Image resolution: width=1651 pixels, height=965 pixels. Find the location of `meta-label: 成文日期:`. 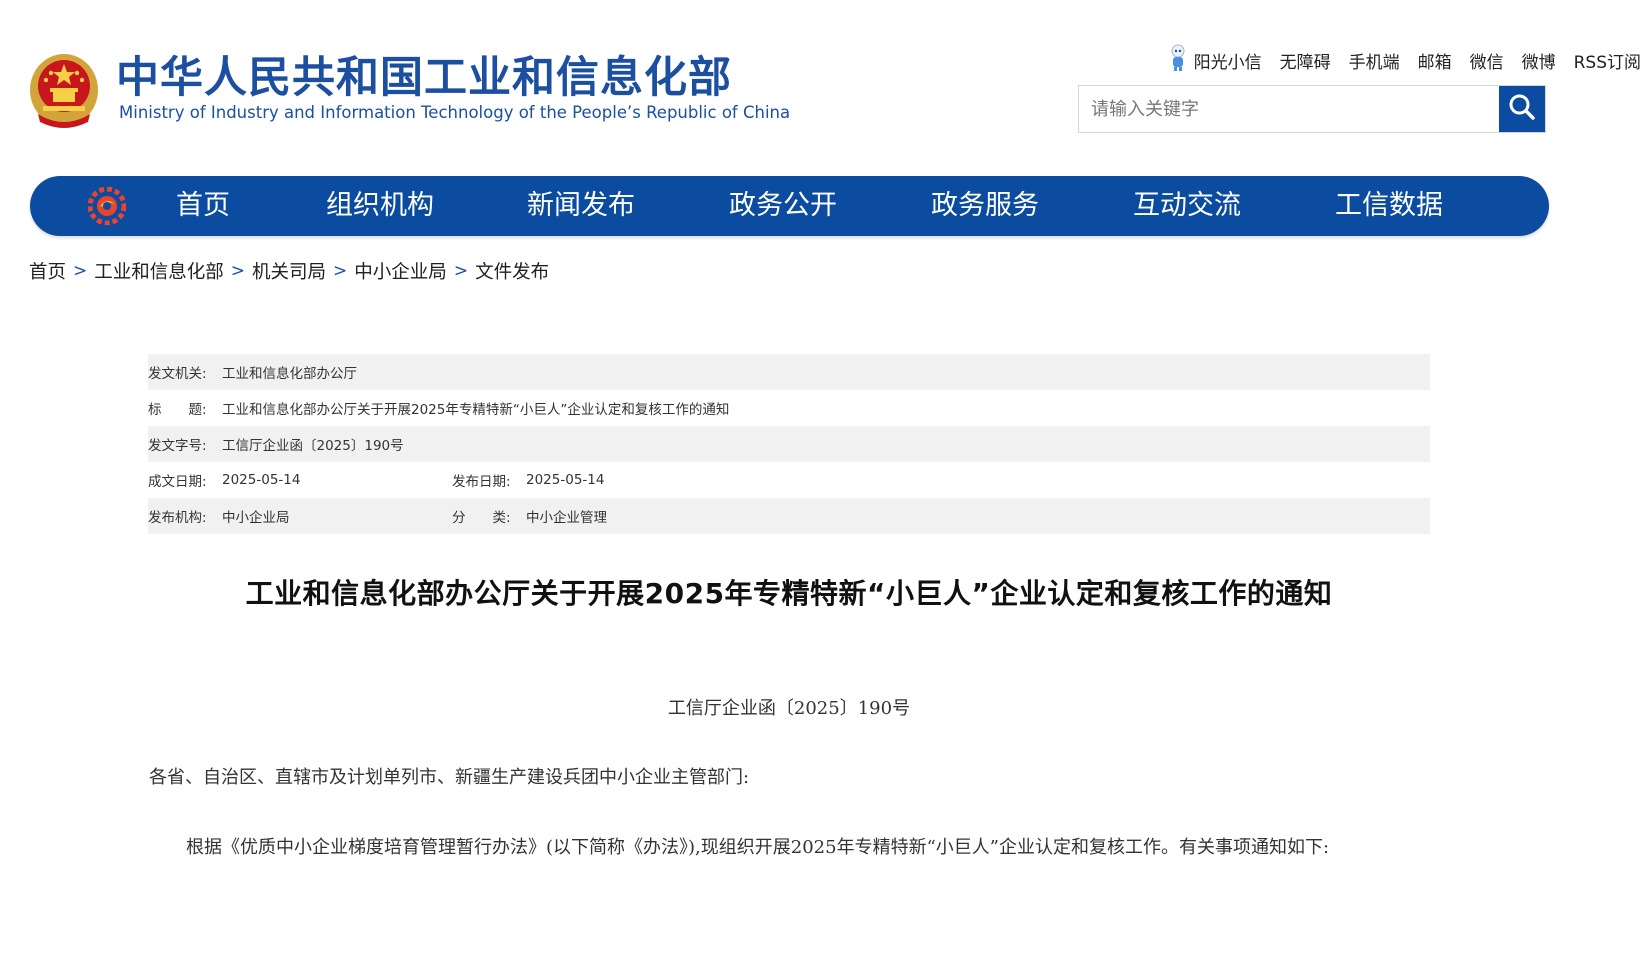

meta-label: 成文日期: is located at coordinates (177, 482).